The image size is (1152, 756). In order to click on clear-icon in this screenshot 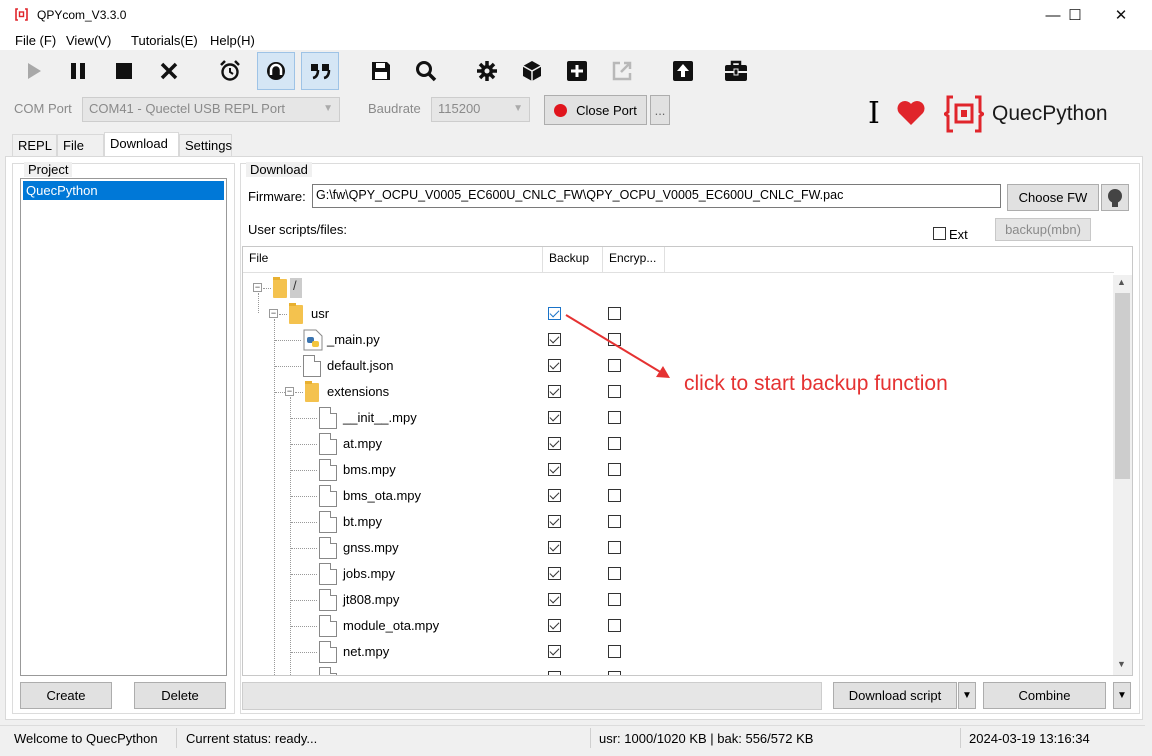, I will do `click(169, 71)`.